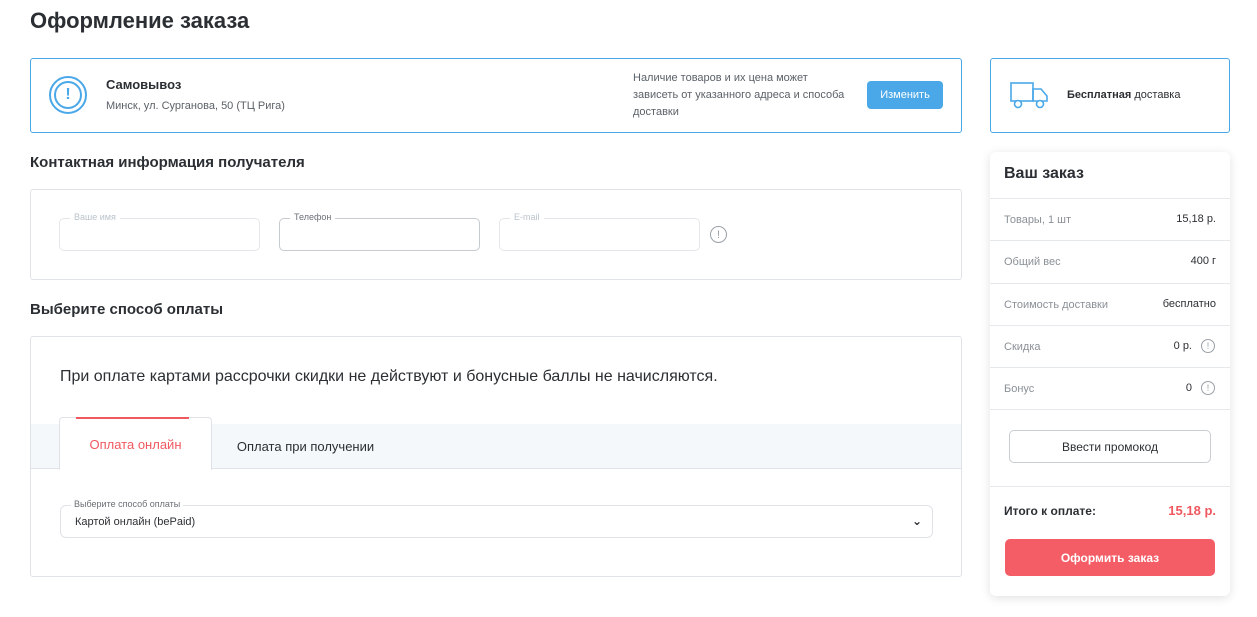 This screenshot has width=1257, height=617. What do you see at coordinates (1208, 388) in the screenshot?
I see `bonus-info-icon: !` at bounding box center [1208, 388].